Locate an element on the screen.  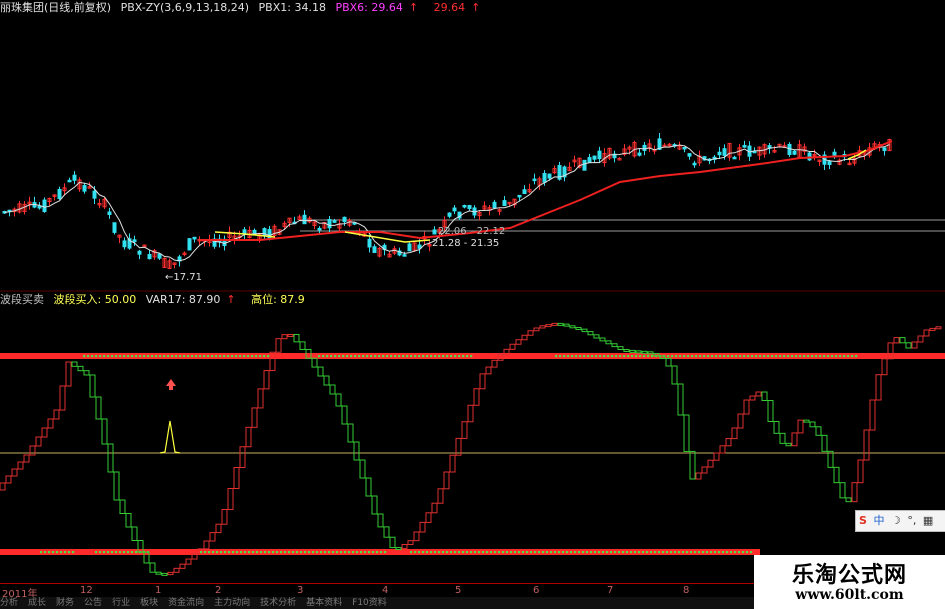
ime-logo-icon: S is located at coordinates (863, 520).